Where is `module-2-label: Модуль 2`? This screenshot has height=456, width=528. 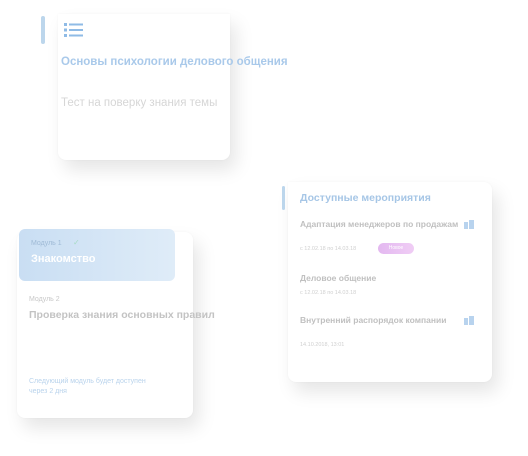 module-2-label: Модуль 2 is located at coordinates (44, 299).